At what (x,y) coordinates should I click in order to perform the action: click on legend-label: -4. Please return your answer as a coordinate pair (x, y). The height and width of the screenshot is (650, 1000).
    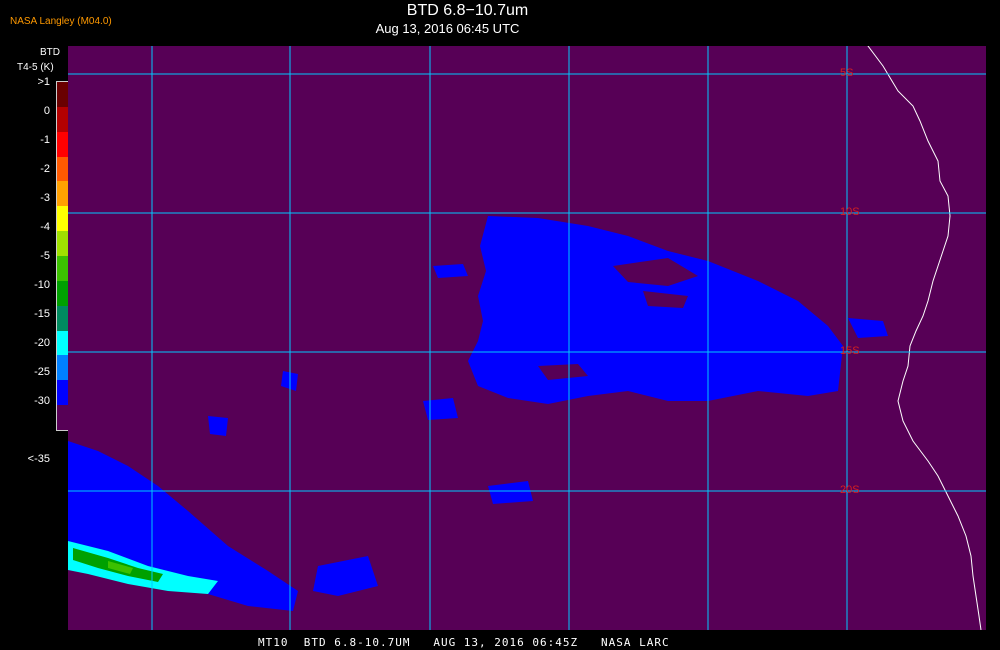
    Looking at the image, I should click on (45, 227).